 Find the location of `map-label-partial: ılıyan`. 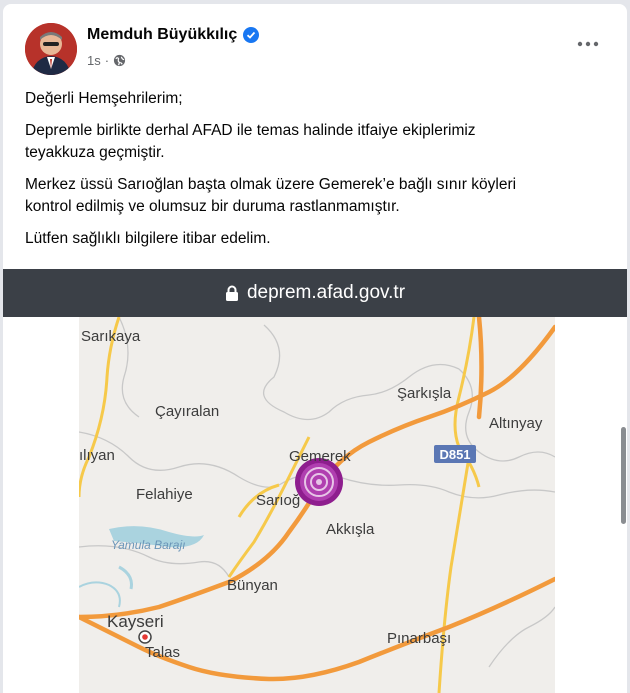

map-label-partial: ılıyan is located at coordinates (97, 455).